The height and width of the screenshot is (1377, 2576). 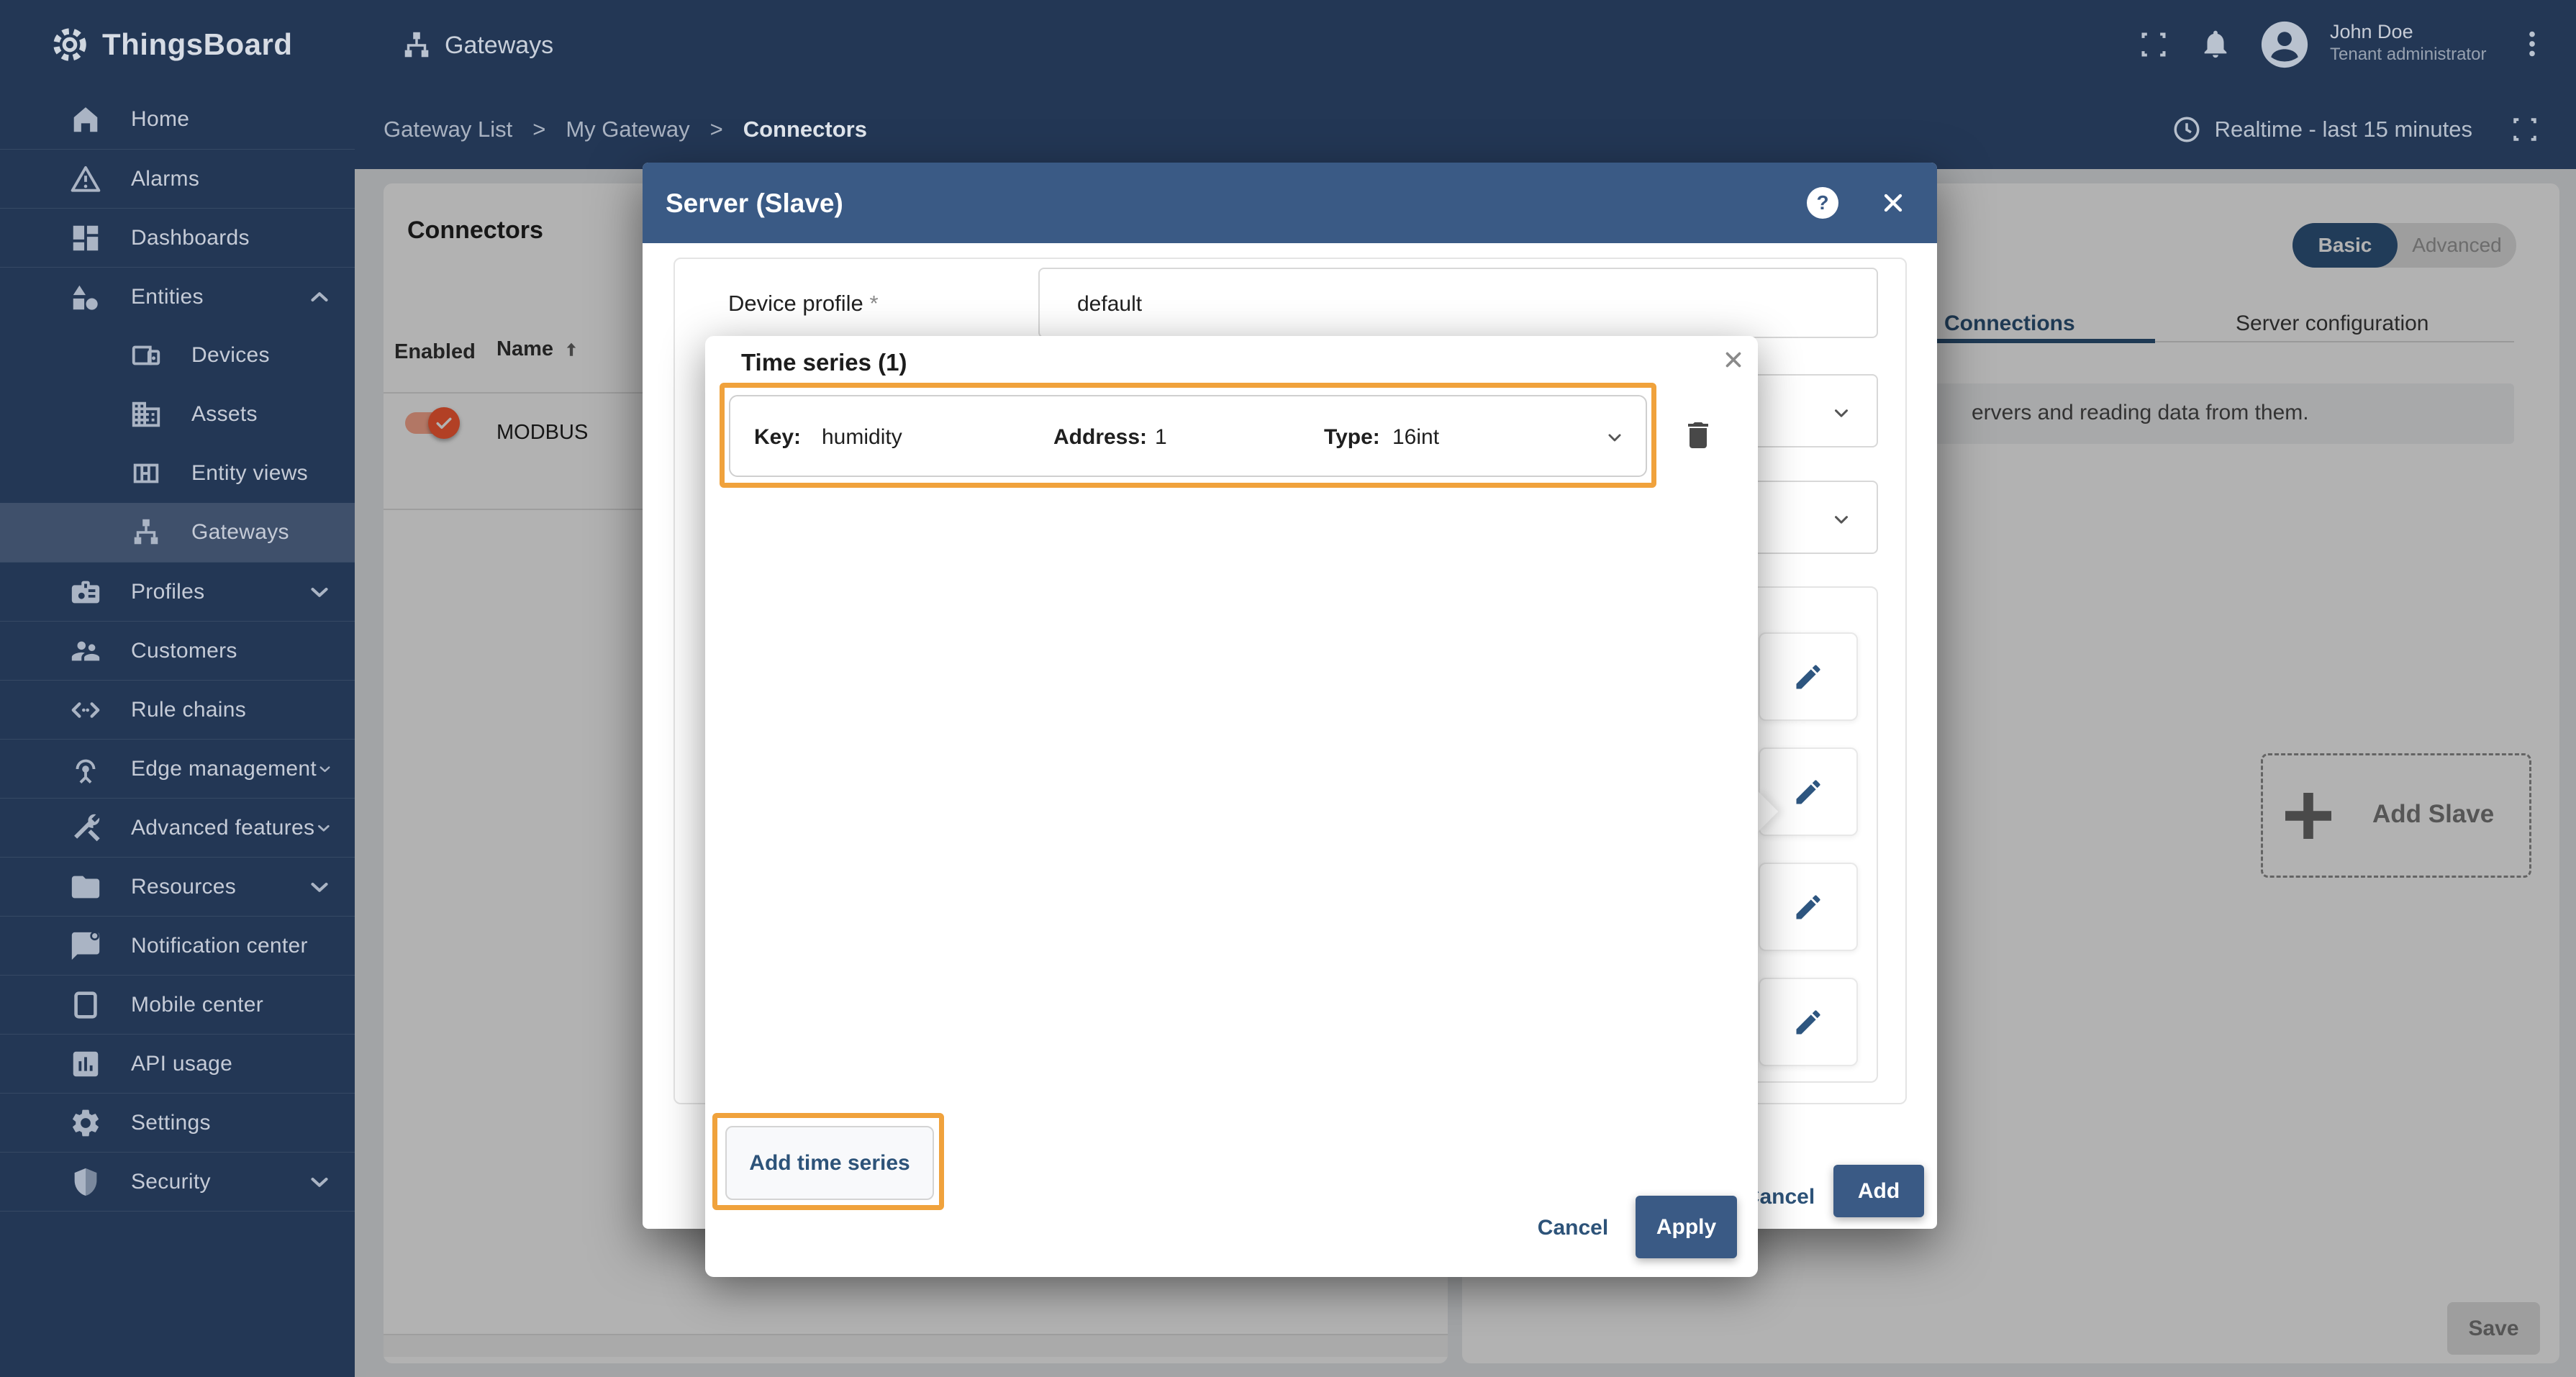 I want to click on breadcrumb-gateway-list: Gateway List, so click(x=448, y=129).